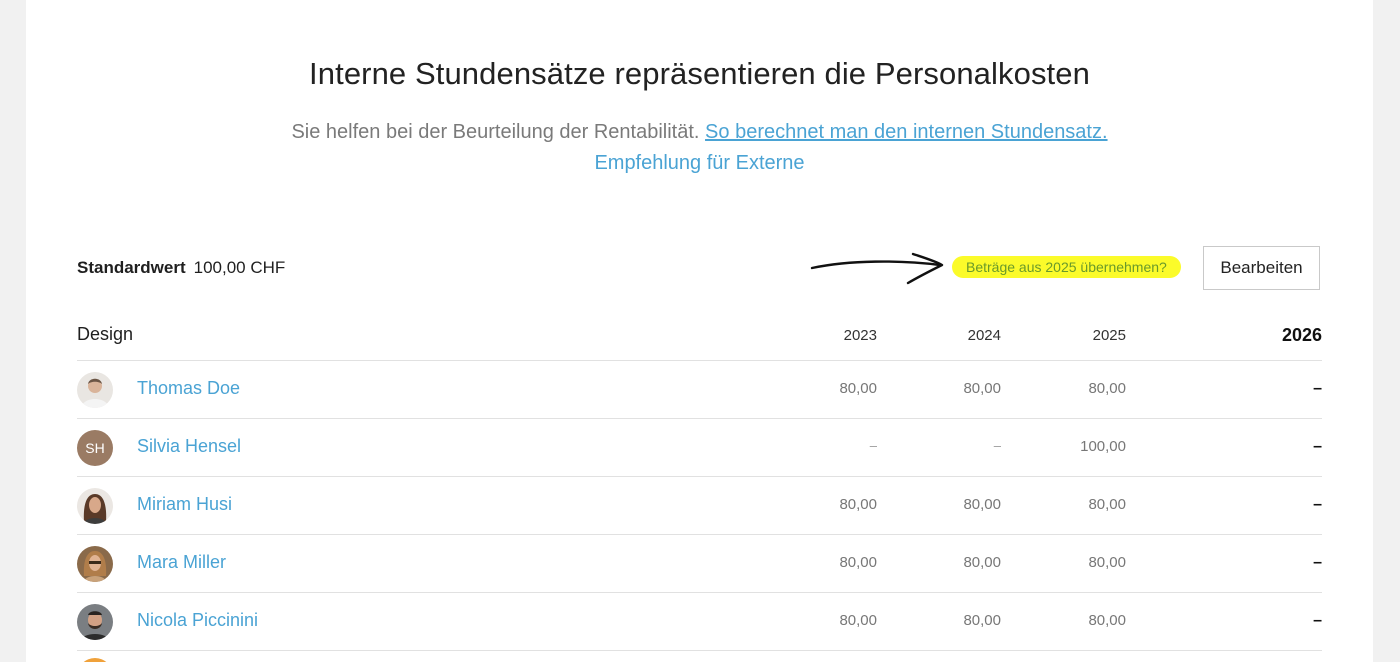 Image resolution: width=1400 pixels, height=662 pixels. I want to click on external-recommendation-link: Empfehlung für Externe, so click(699, 163).